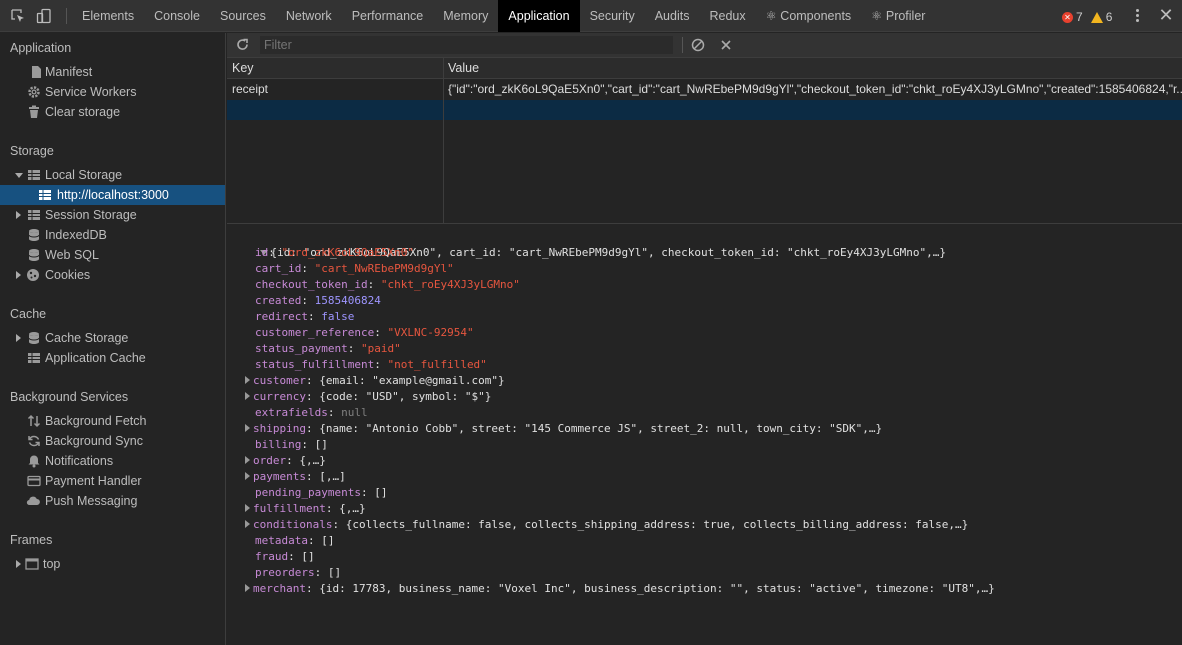 This screenshot has height=645, width=1182. What do you see at coordinates (112, 461) in the screenshot?
I see `sidebar-item-notifications: Notifications` at bounding box center [112, 461].